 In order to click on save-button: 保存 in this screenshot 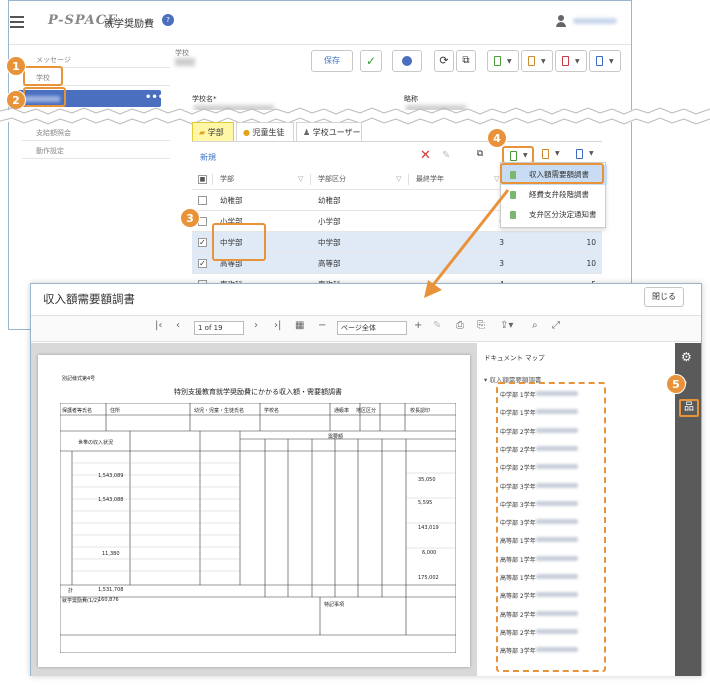, I will do `click(332, 61)`.